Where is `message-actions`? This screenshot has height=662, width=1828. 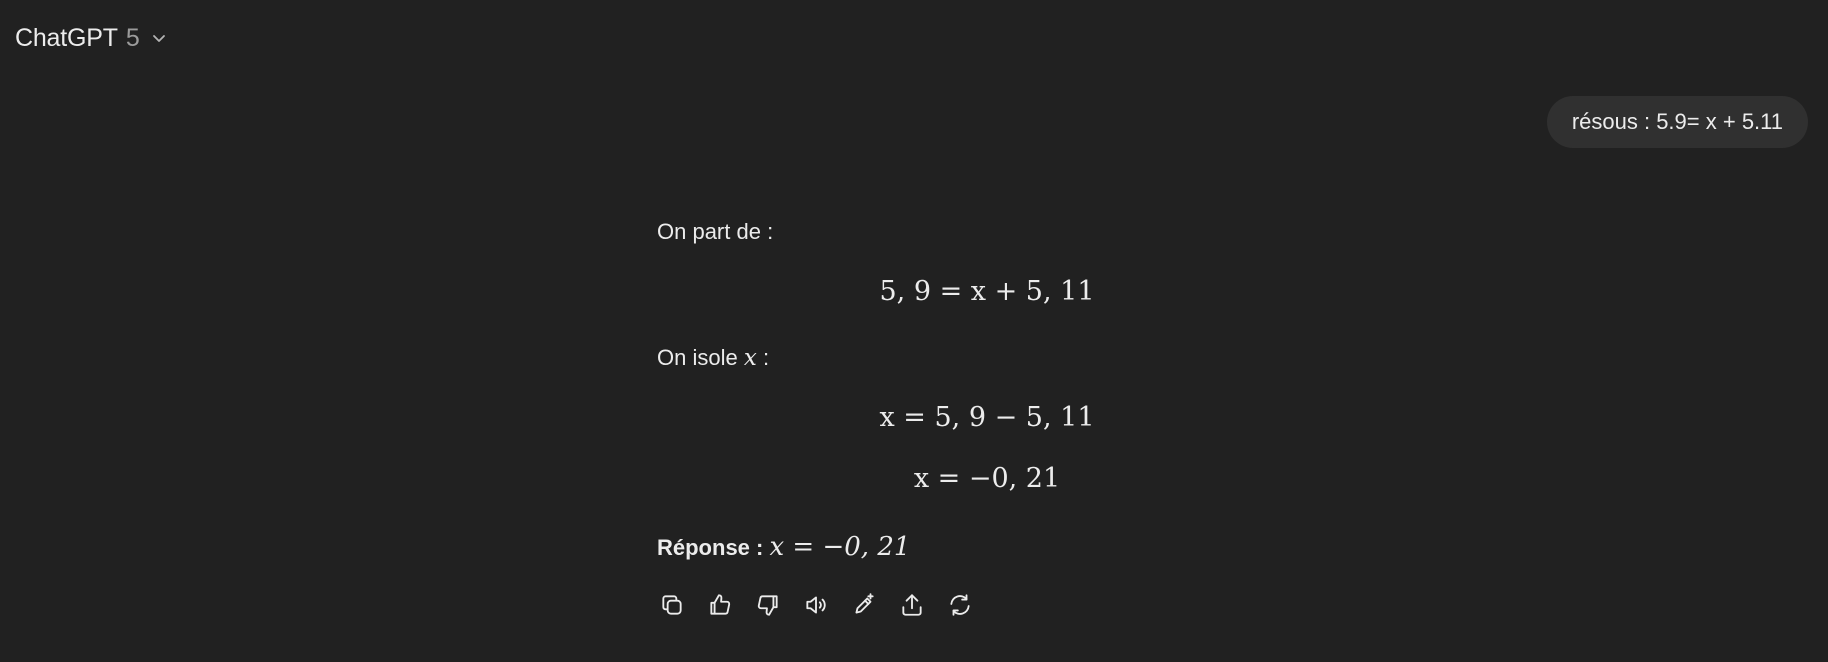
message-actions is located at coordinates (816, 605).